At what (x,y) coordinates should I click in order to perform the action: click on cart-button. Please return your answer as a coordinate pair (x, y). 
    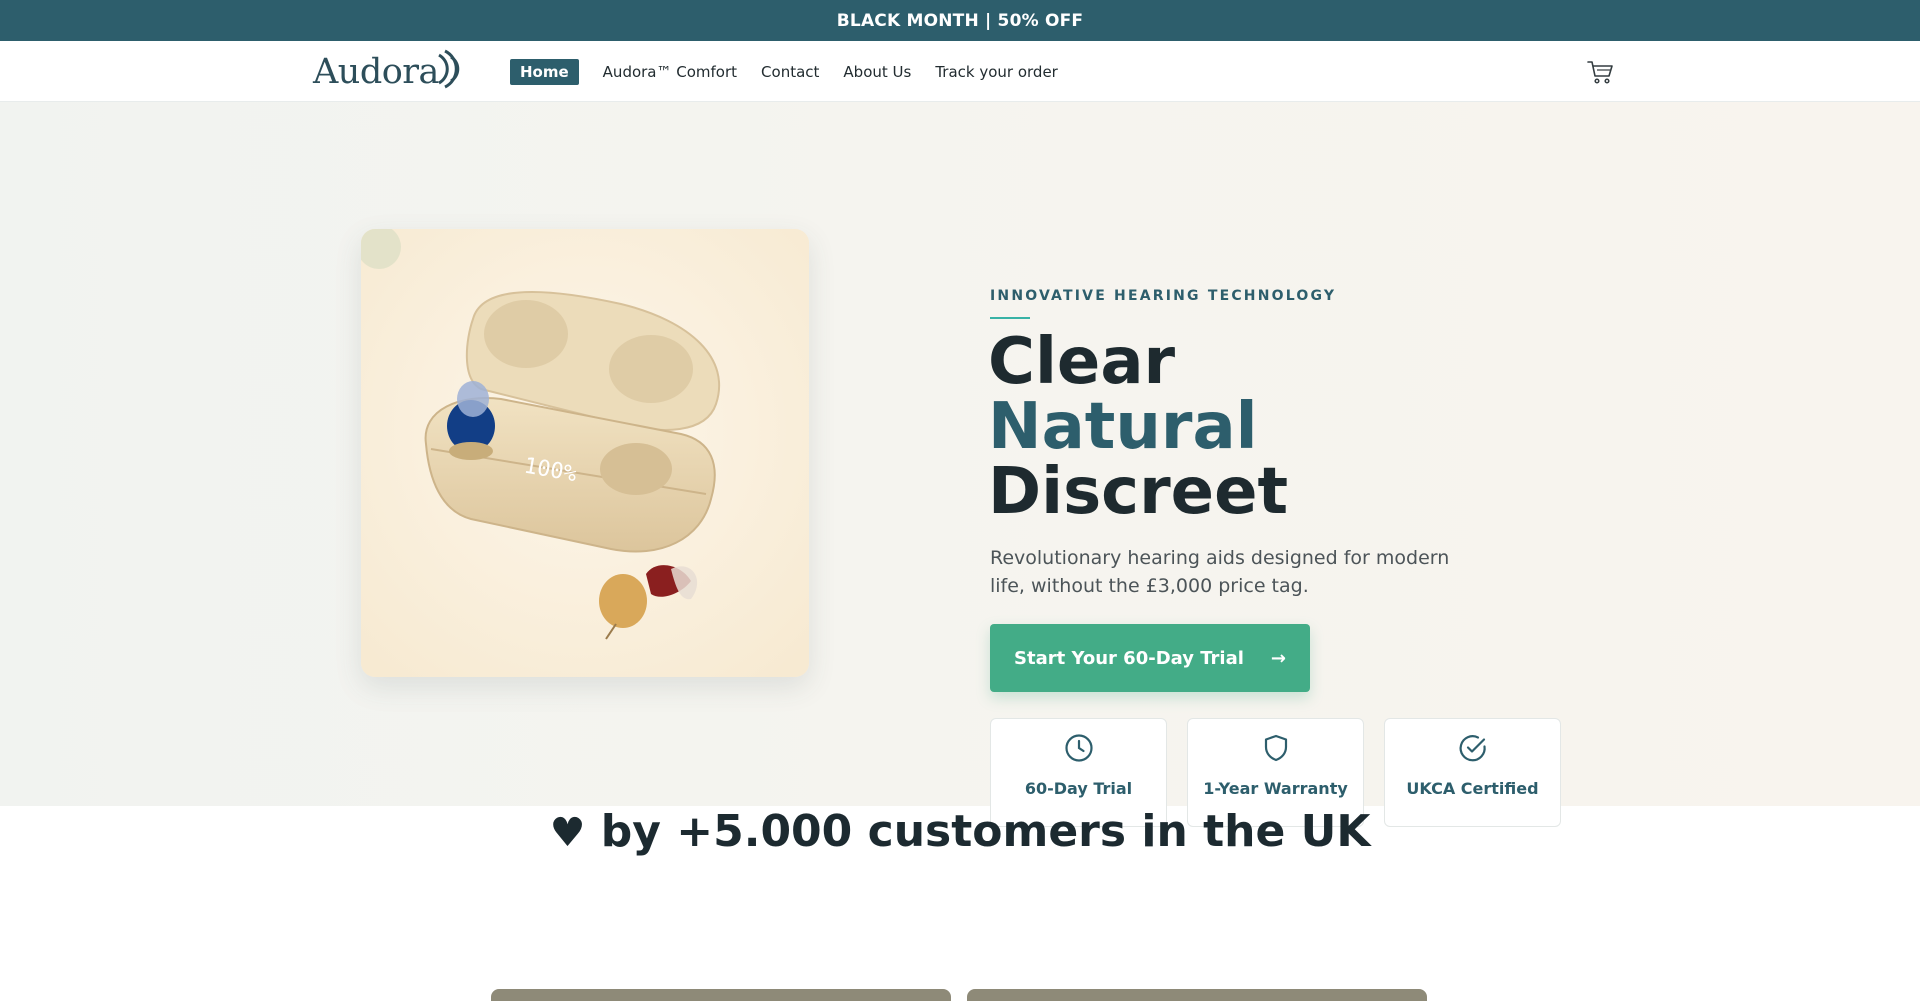
    Looking at the image, I should click on (1600, 72).